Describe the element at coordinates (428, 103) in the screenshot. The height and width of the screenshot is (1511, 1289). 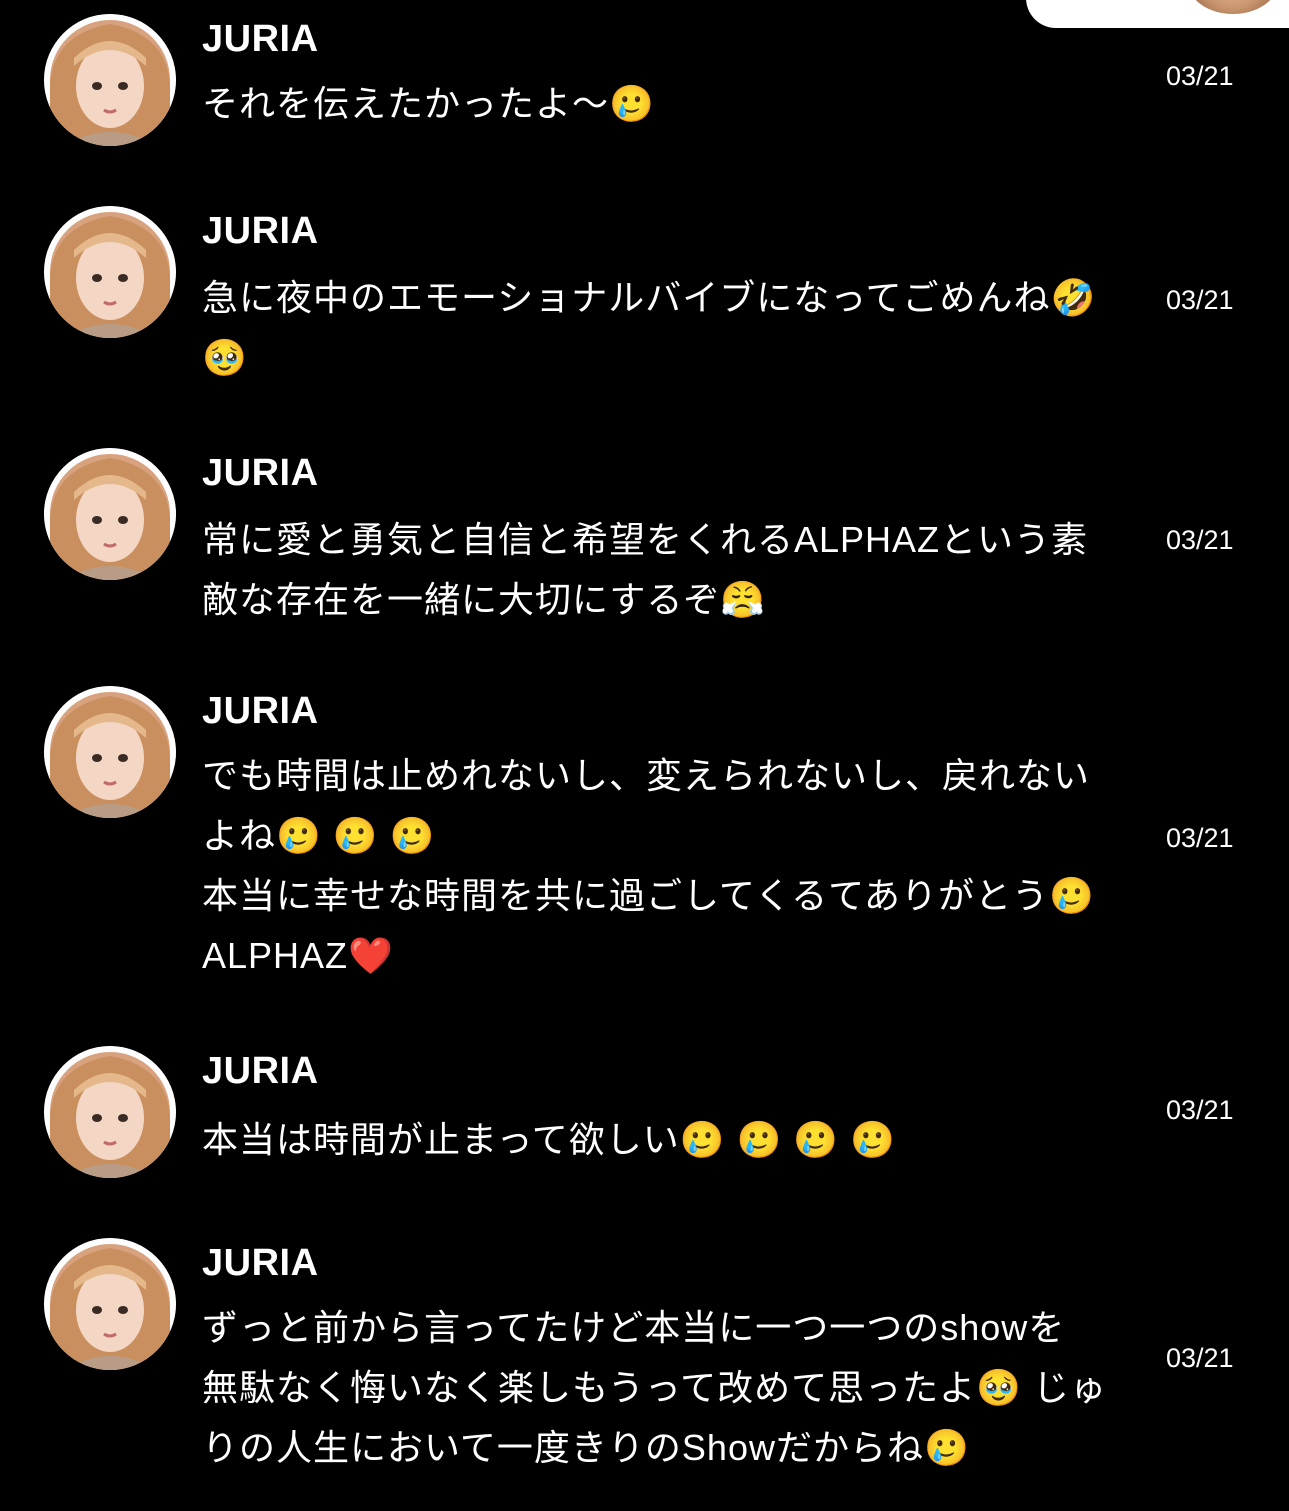
I see `message-text: それを伝えたかったよ〜🥲` at that location.